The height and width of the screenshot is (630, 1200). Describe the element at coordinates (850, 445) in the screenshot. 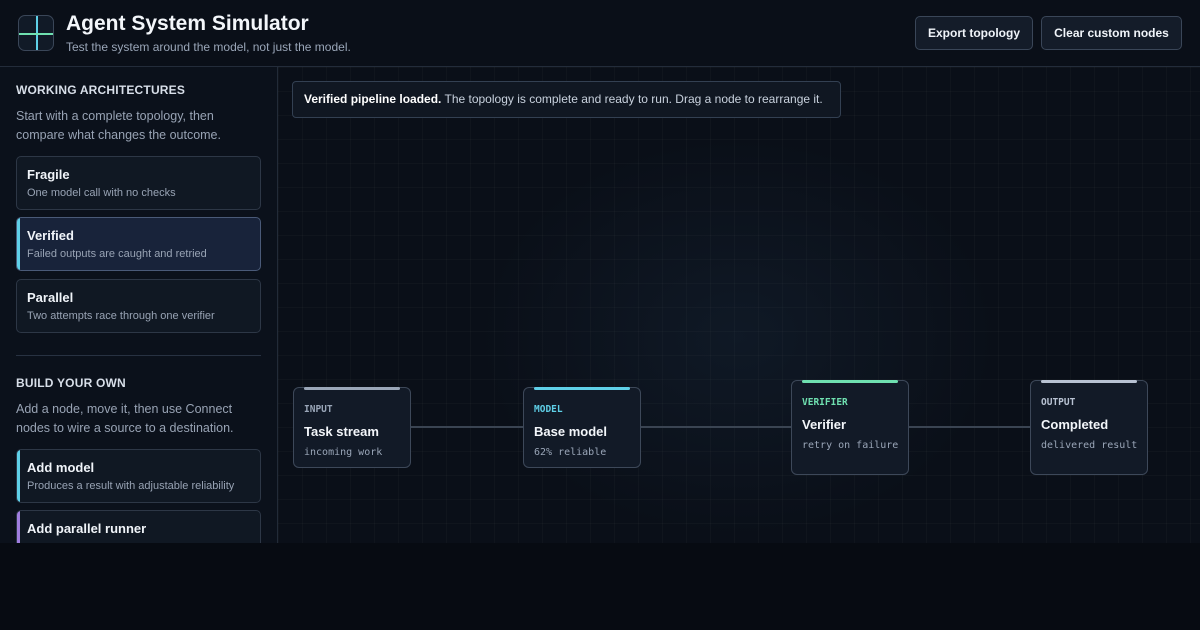

I see `node-detail: retry on failure` at that location.